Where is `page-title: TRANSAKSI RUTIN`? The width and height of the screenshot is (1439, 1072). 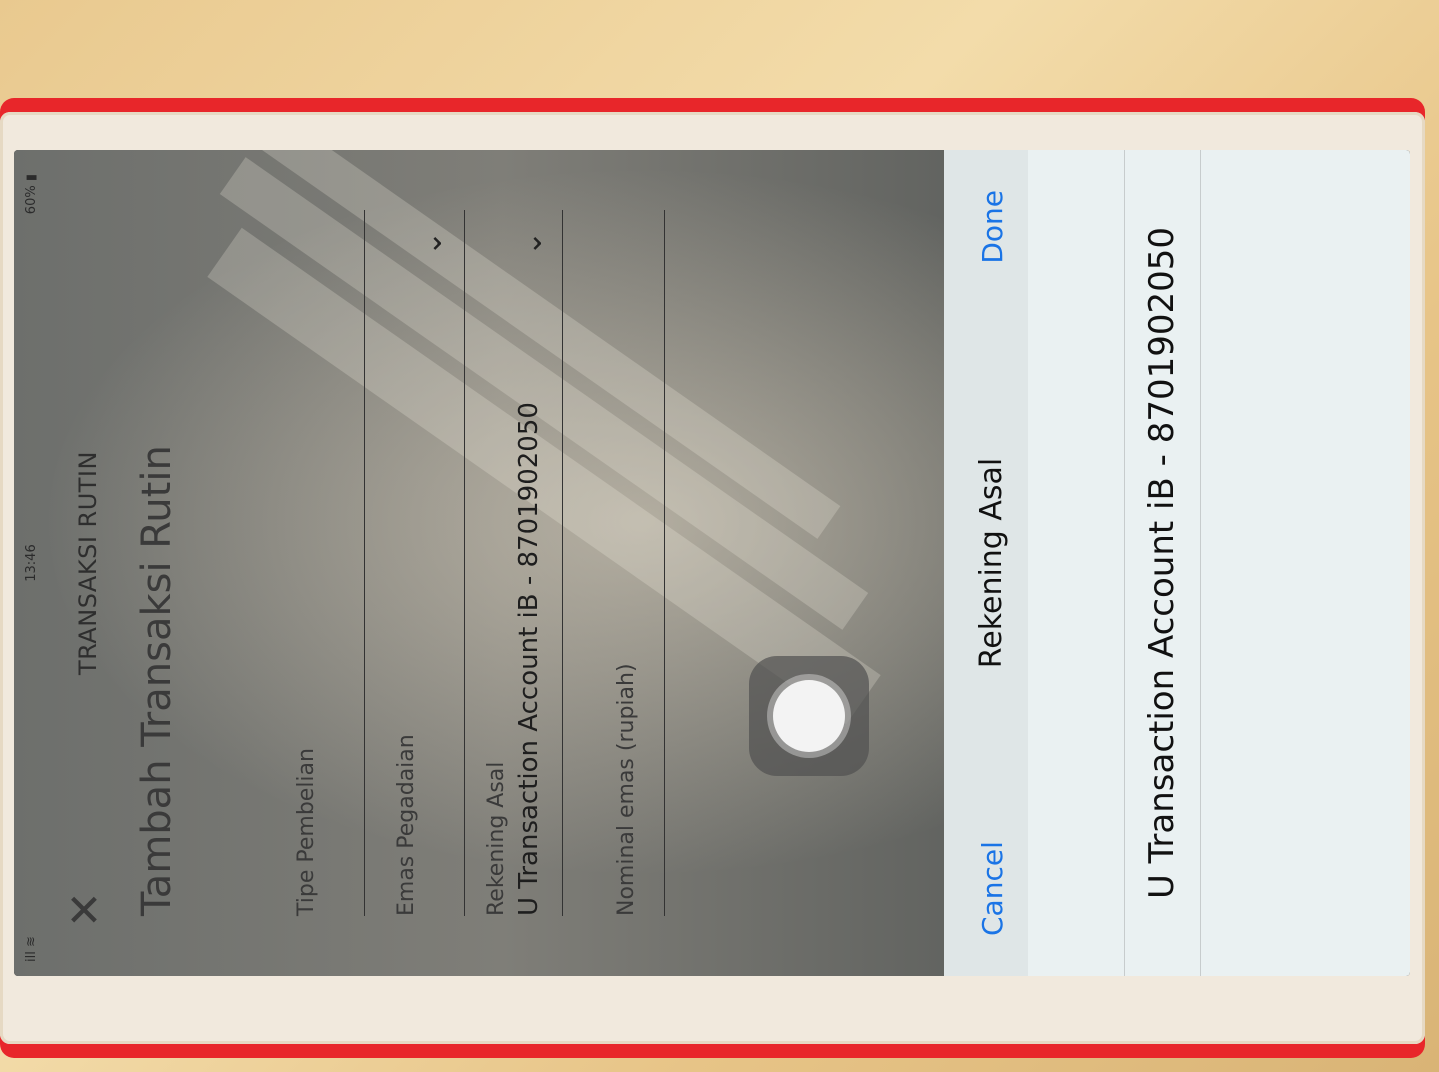
page-title: TRANSAKSI RUTIN is located at coordinates (88, 563).